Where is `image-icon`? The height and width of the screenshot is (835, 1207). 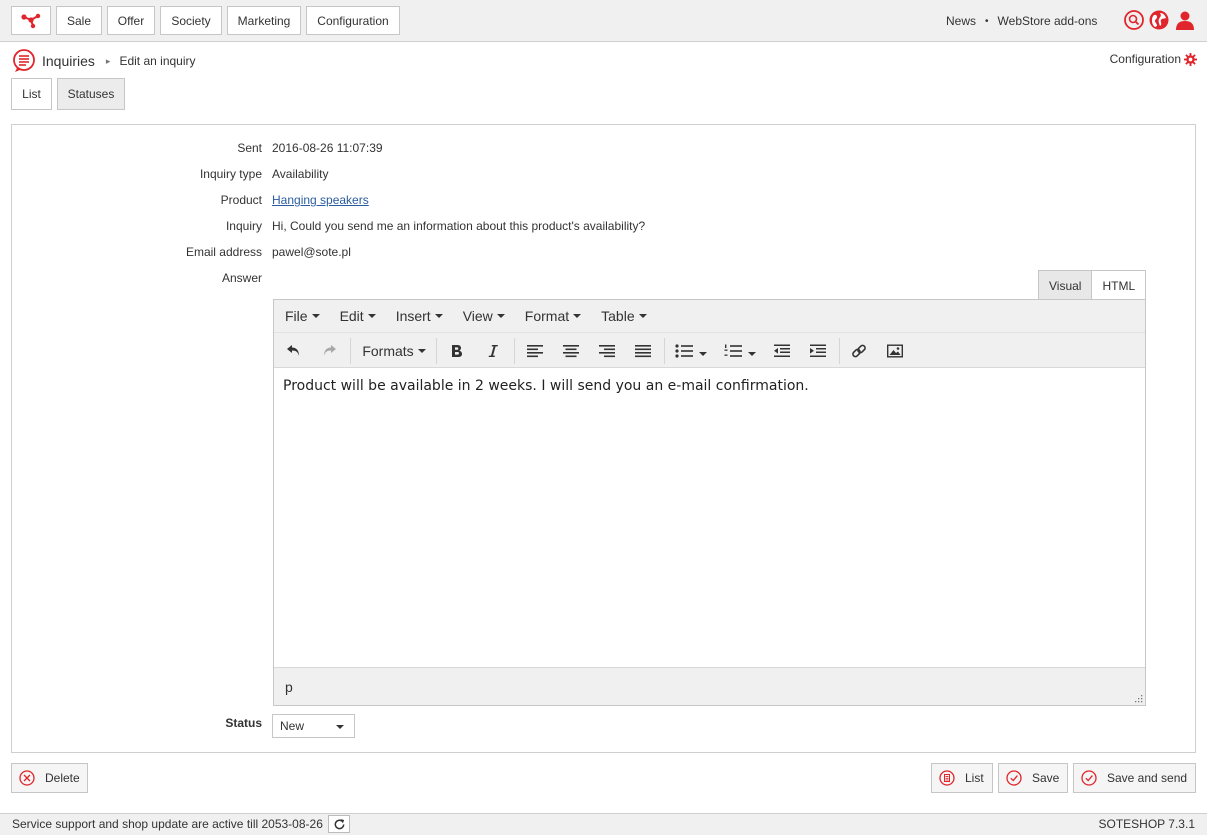 image-icon is located at coordinates (895, 351).